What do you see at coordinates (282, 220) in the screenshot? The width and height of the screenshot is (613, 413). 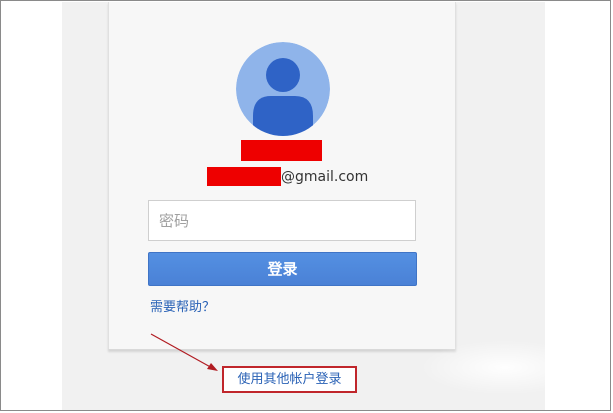 I see `password-input` at bounding box center [282, 220].